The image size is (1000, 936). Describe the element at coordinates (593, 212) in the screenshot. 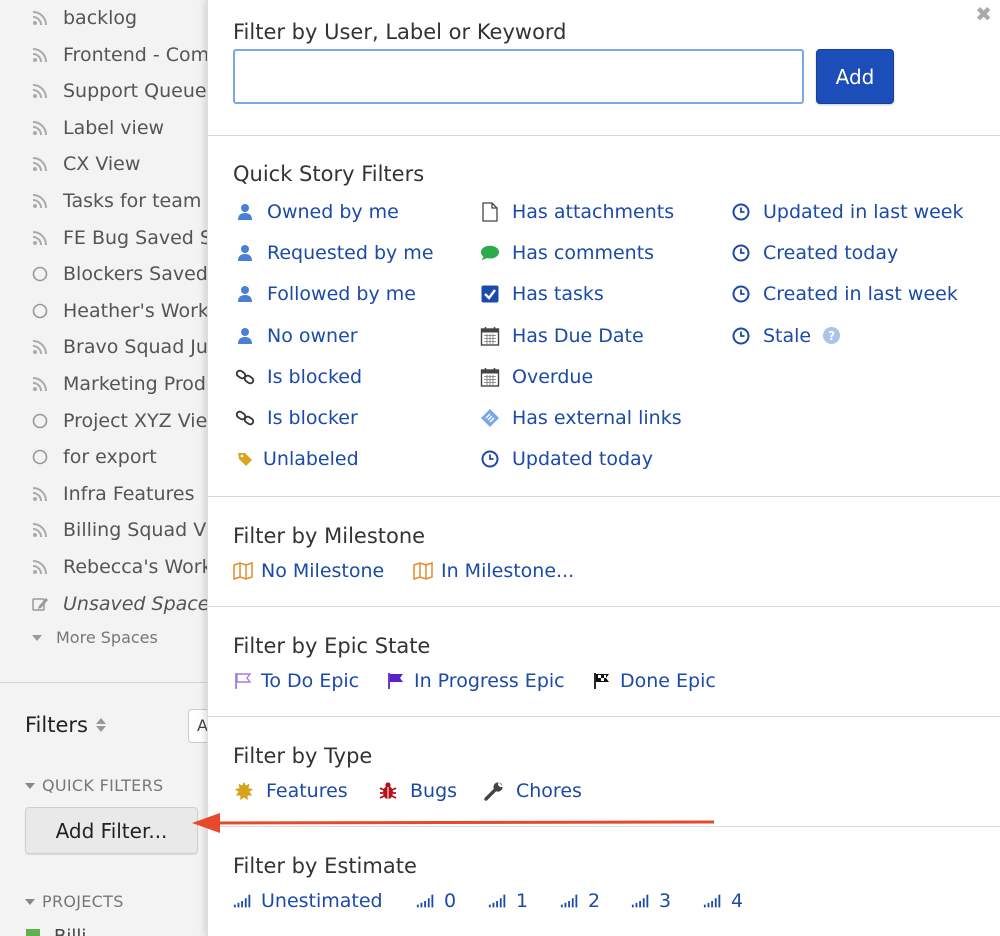

I see `quick-filter-has-attachments-label: Has attachments` at that location.